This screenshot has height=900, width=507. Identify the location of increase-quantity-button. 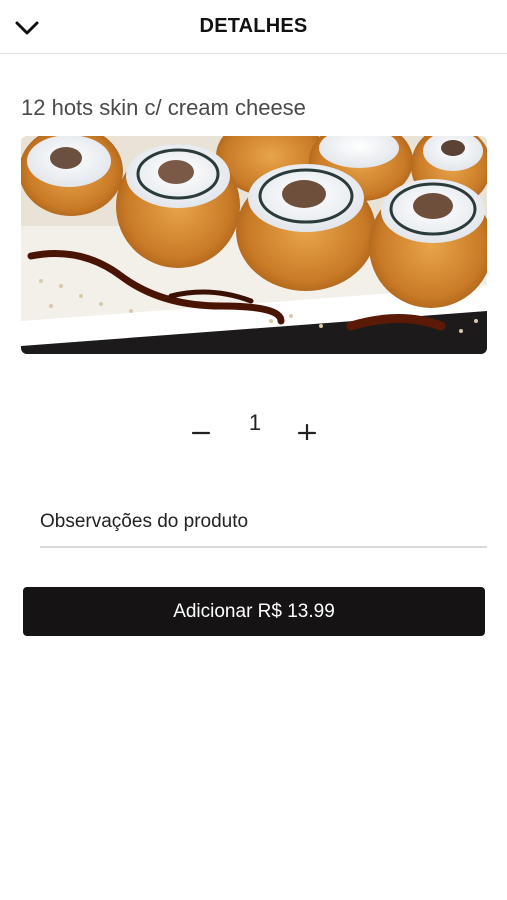
(307, 430).